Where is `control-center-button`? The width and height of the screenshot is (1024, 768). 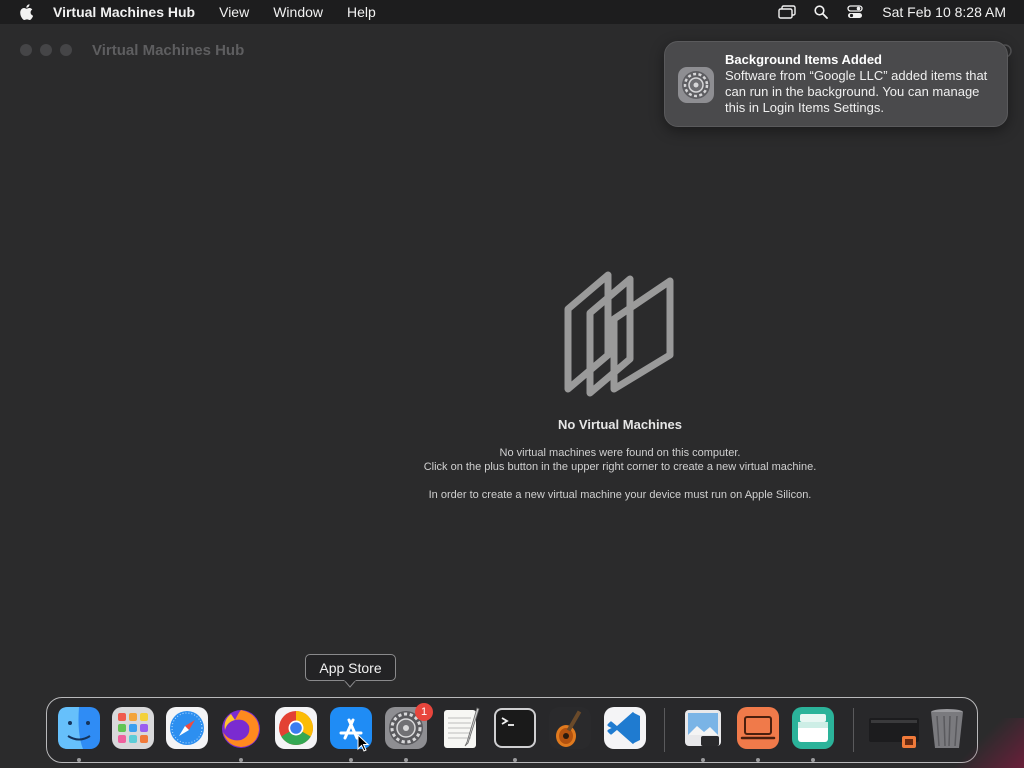 control-center-button is located at coordinates (855, 12).